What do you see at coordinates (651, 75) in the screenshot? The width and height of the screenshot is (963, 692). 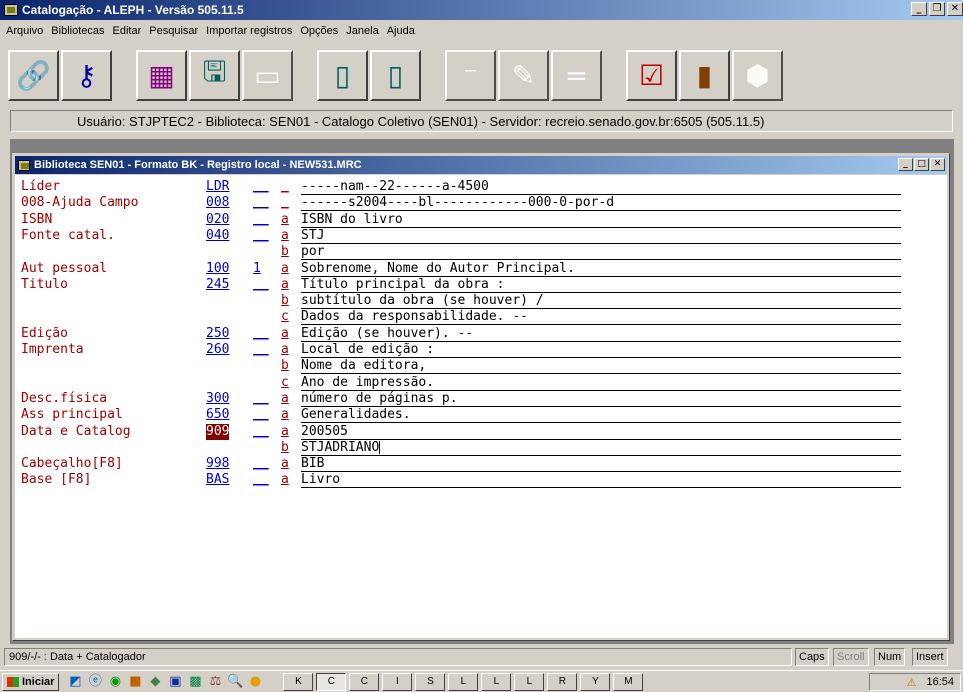 I see `check-button: ☑` at bounding box center [651, 75].